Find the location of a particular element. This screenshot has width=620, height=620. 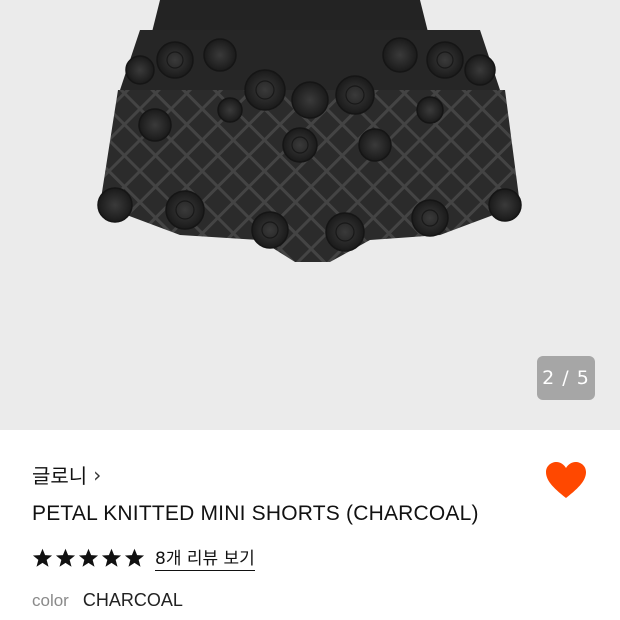

star-rating is located at coordinates (88, 558).